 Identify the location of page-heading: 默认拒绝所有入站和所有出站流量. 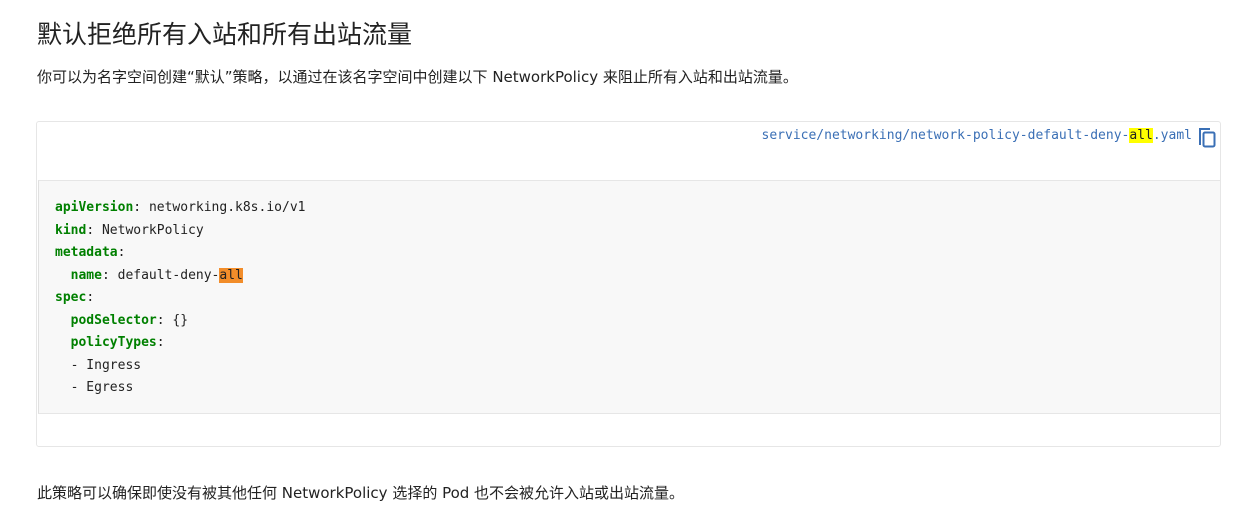
(225, 34).